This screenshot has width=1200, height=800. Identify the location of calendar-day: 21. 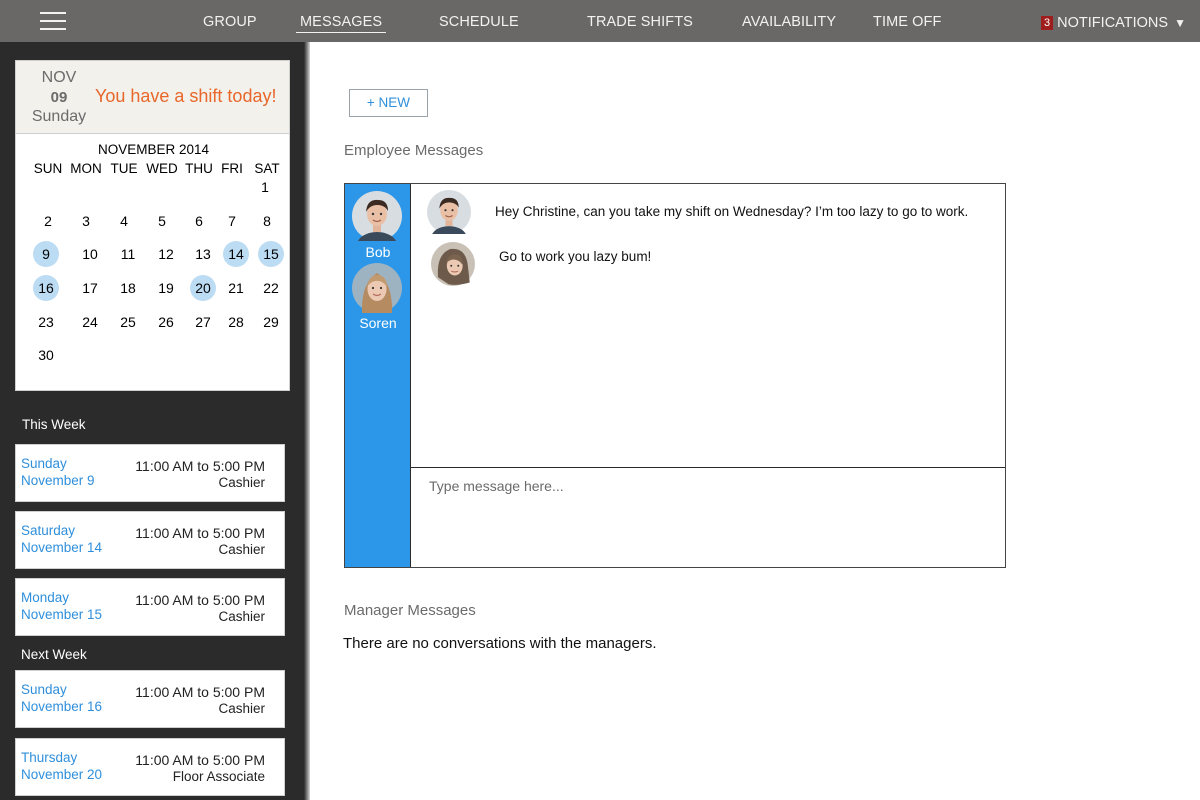
(236, 288).